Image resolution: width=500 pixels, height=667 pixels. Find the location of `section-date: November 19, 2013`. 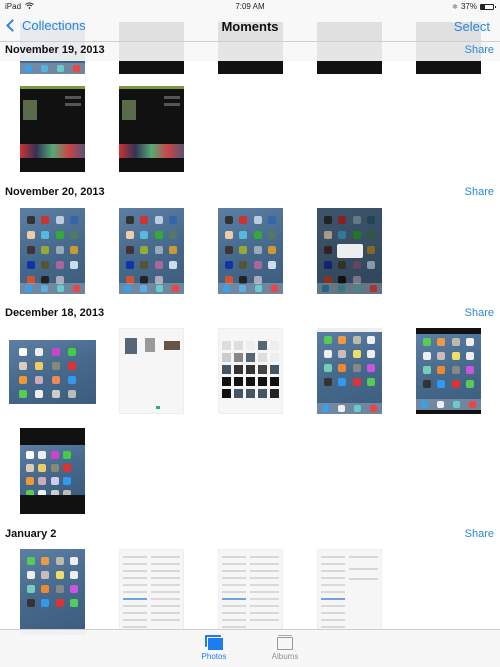

section-date: November 19, 2013 is located at coordinates (55, 50).